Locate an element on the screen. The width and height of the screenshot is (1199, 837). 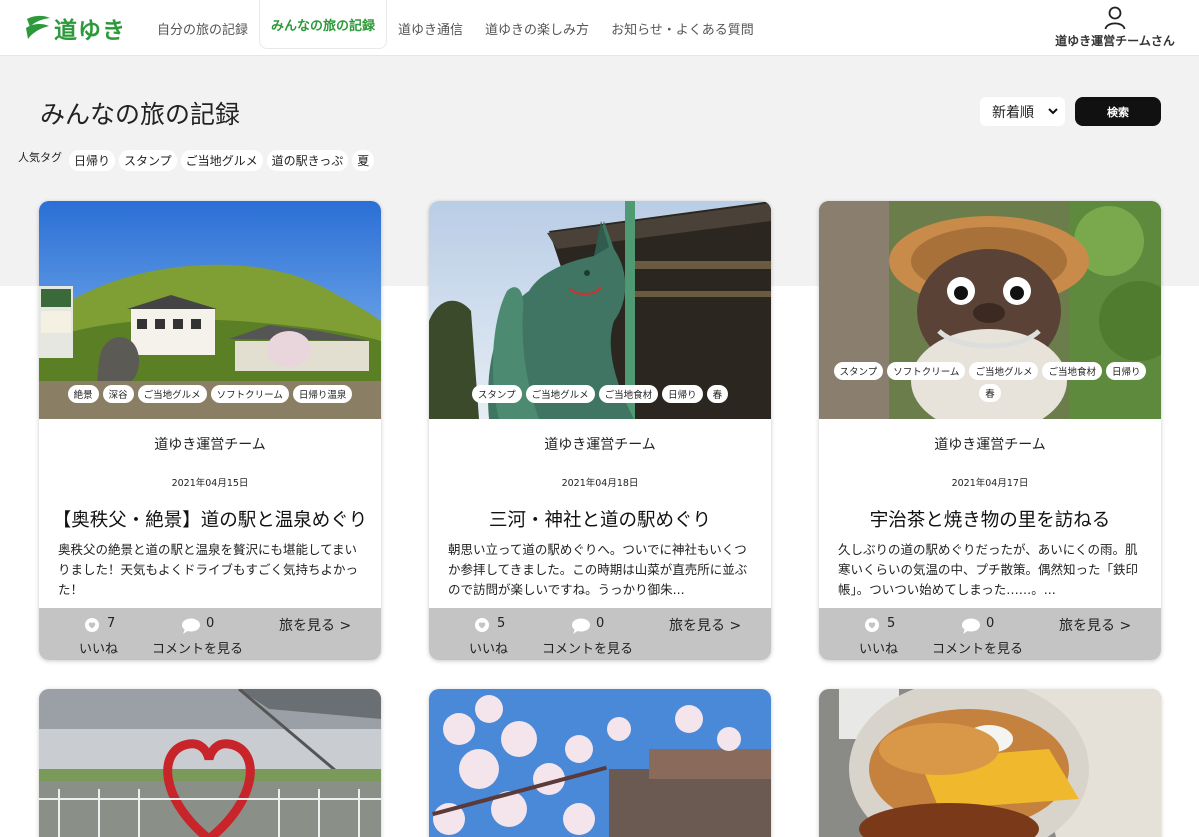
trip-tag: 絶景 is located at coordinates (83, 394).